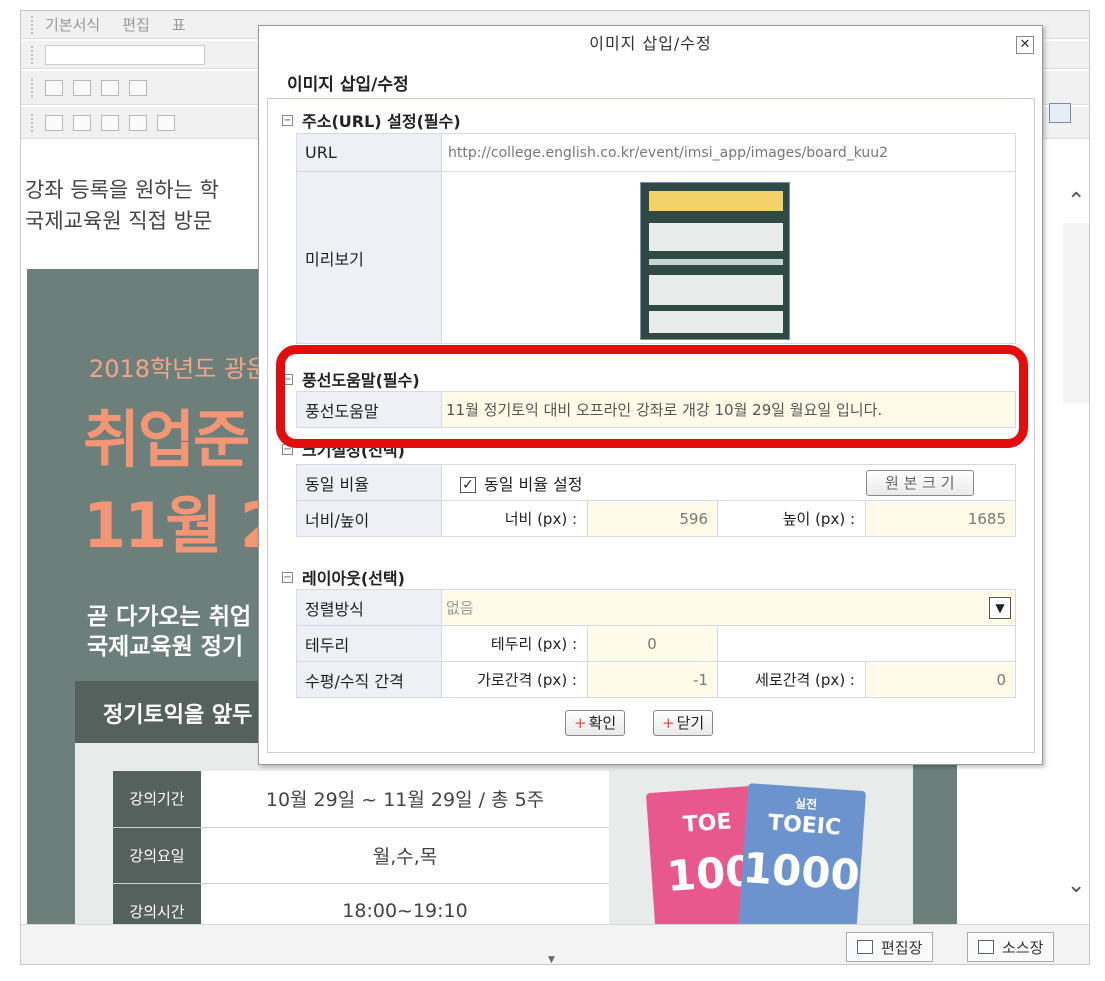 This screenshot has height=981, width=1105. Describe the element at coordinates (369, 643) in the screenshot. I see `border-label: 테두리` at that location.